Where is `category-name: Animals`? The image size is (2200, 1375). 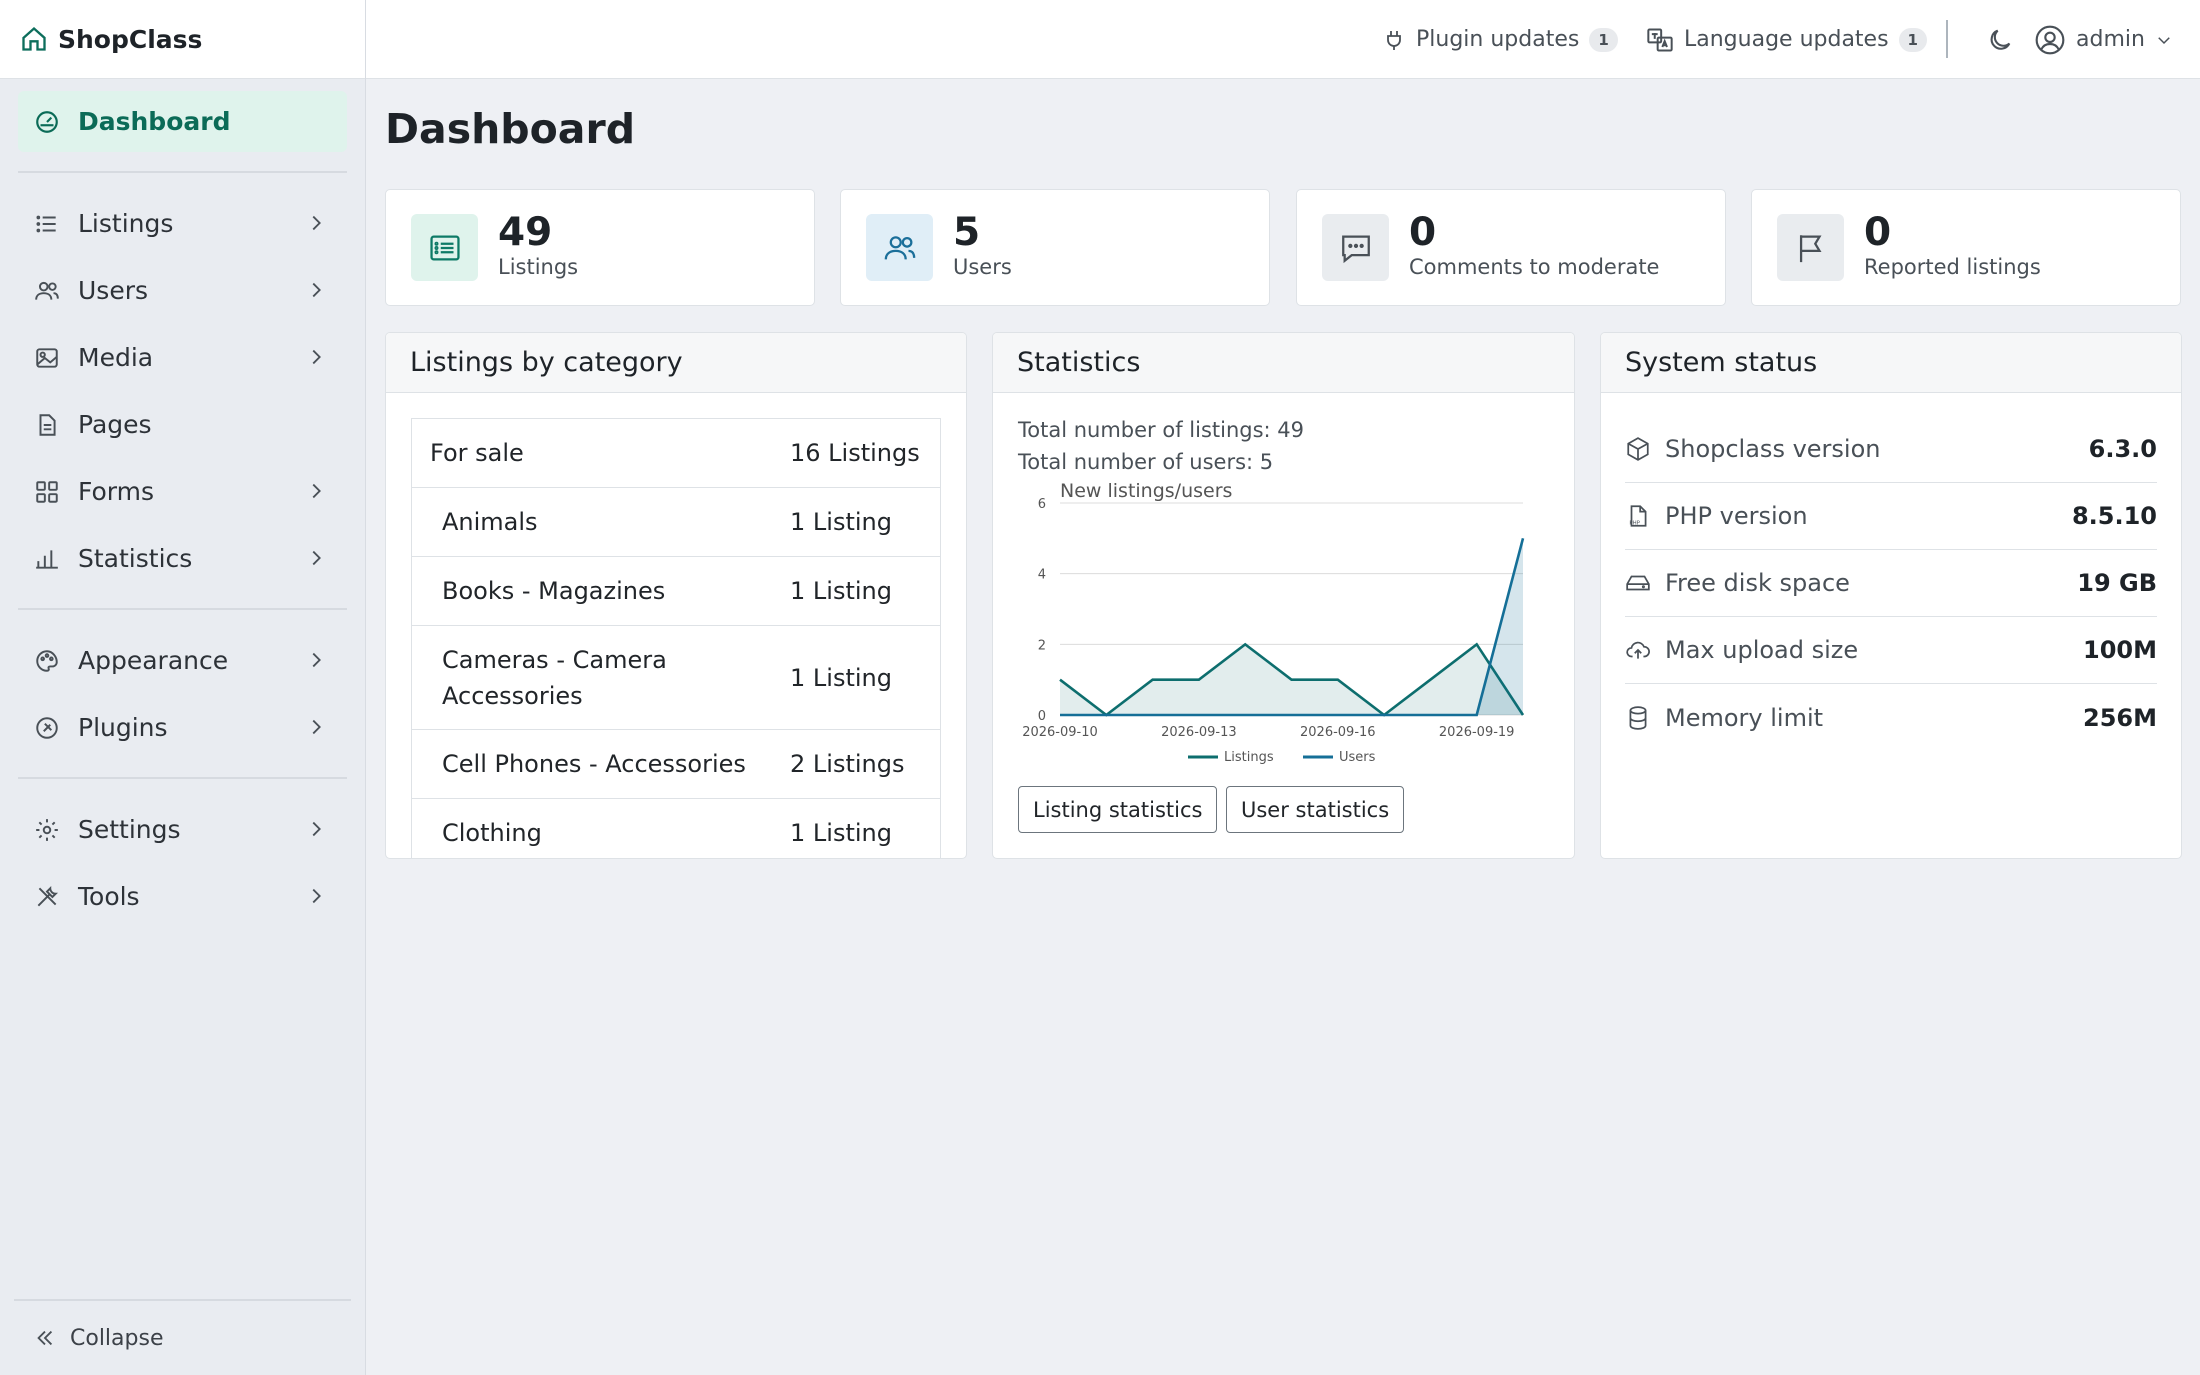
category-name: Animals is located at coordinates (490, 522).